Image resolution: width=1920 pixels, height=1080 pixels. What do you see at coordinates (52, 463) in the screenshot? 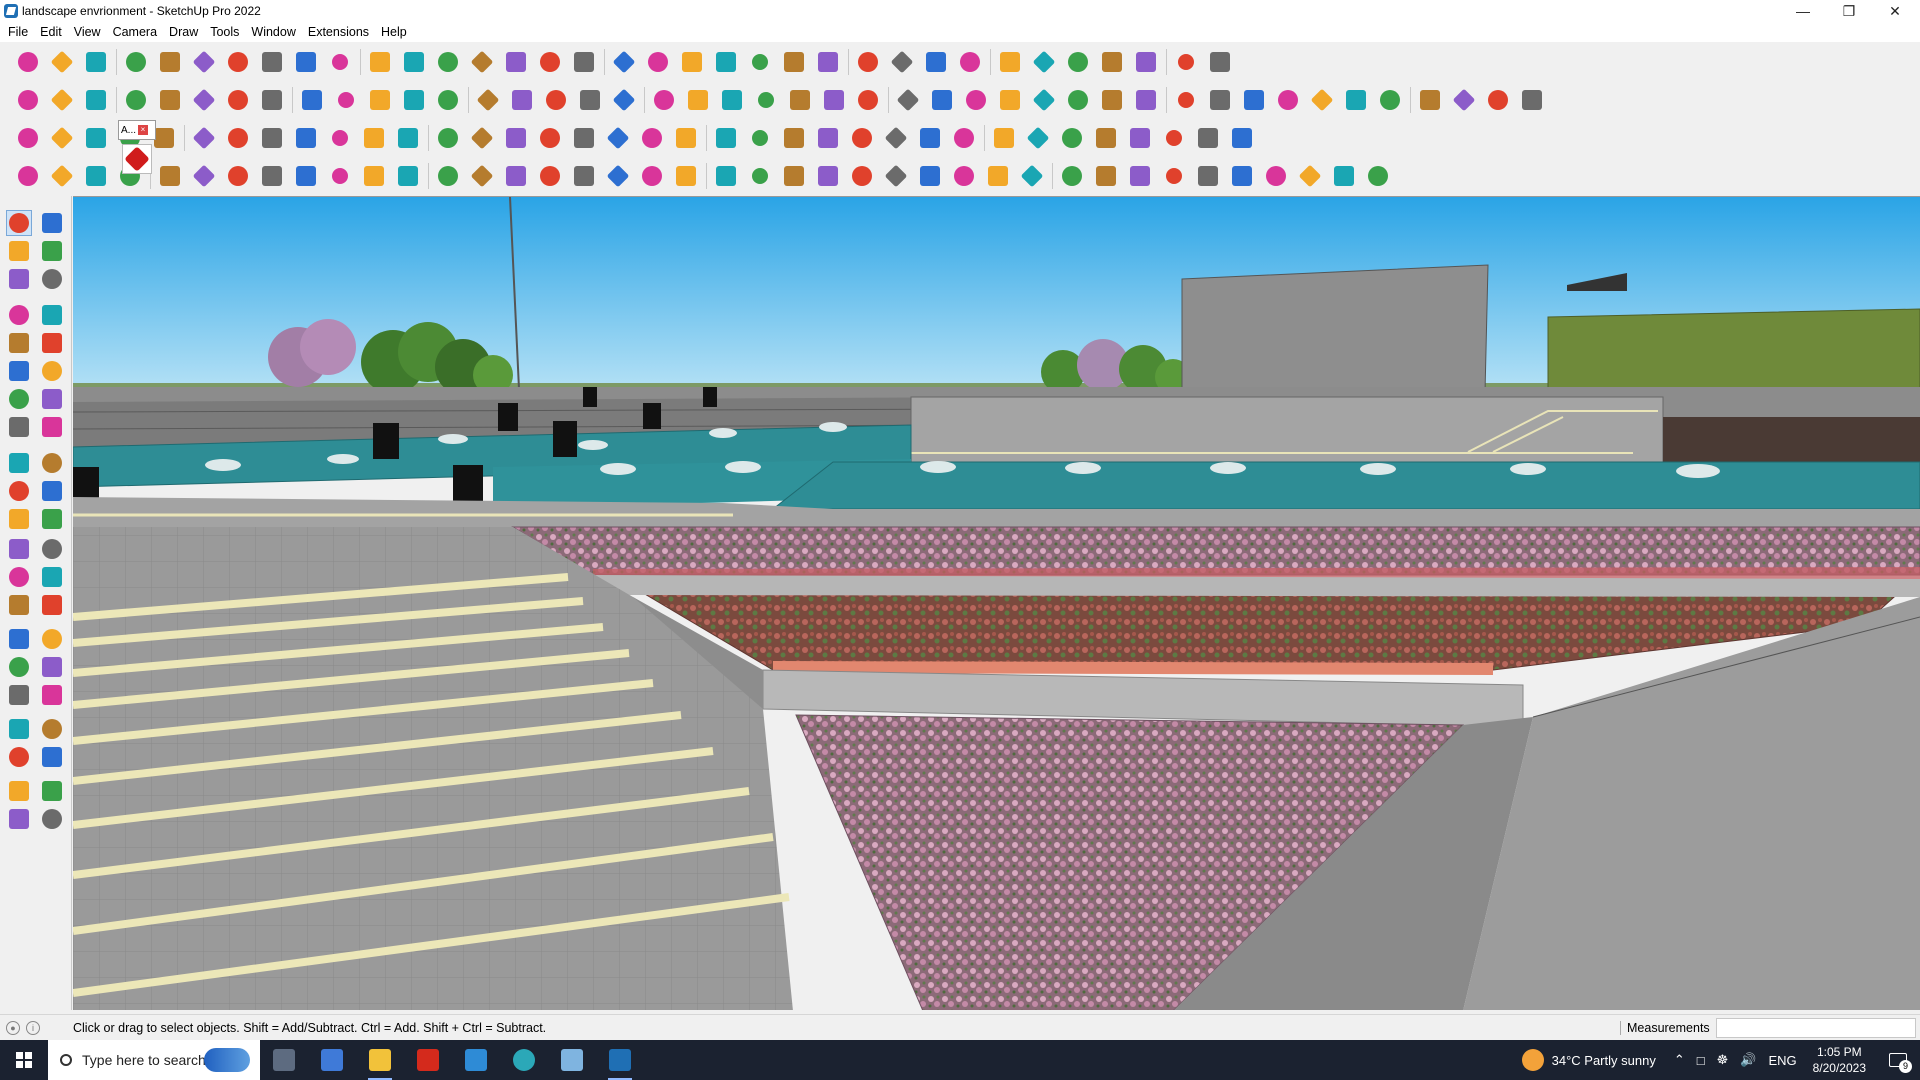
I see `push-pull-tool-button` at bounding box center [52, 463].